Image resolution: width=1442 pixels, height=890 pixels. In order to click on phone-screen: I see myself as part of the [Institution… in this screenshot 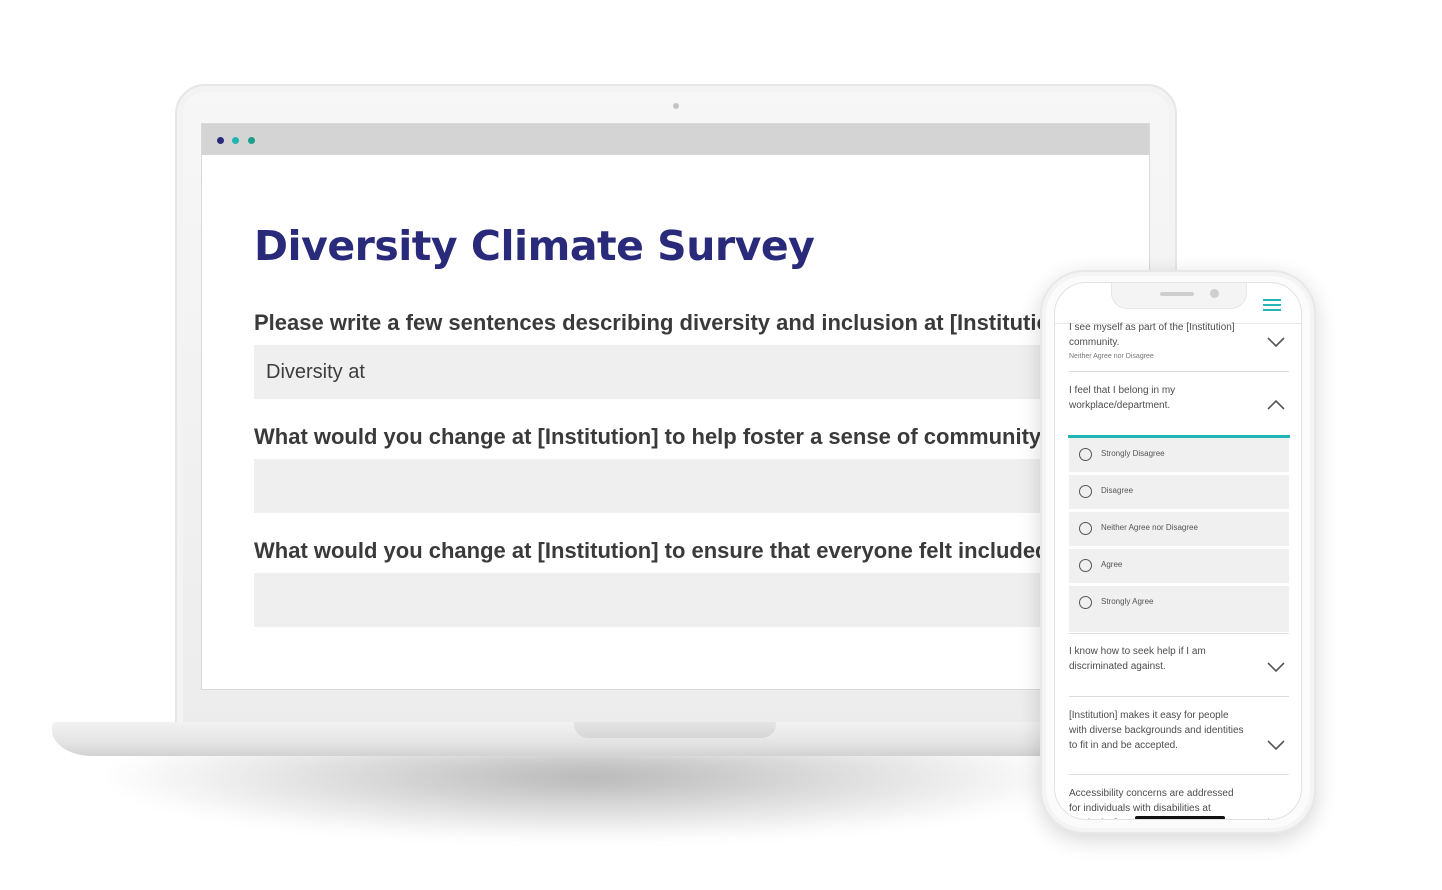, I will do `click(1178, 551)`.